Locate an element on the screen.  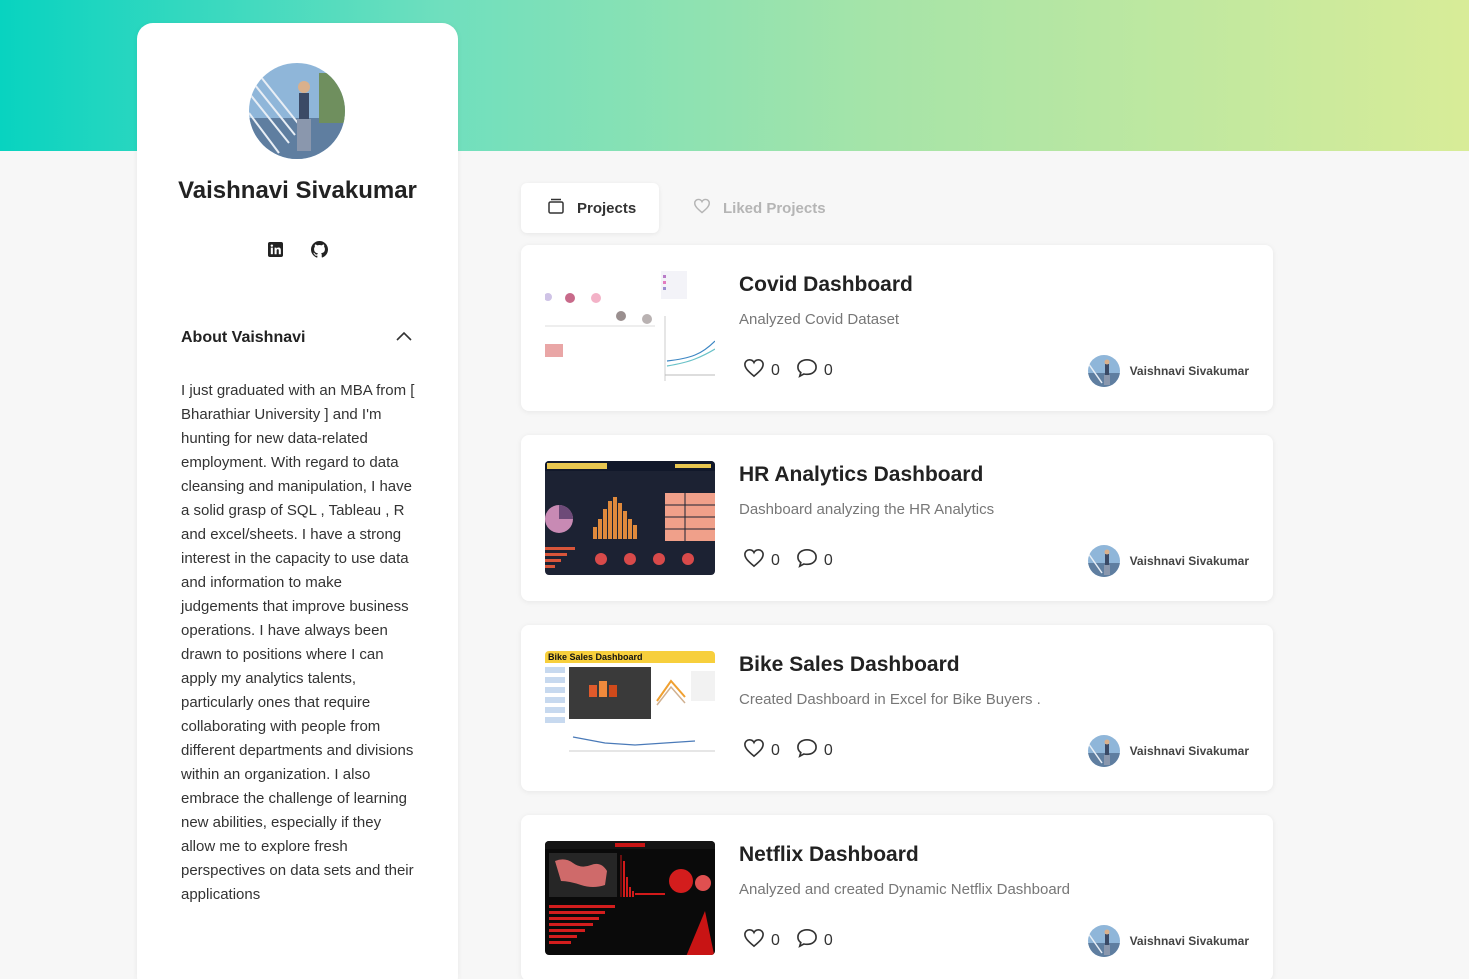
tab-liked-label: Liked Projects is located at coordinates (774, 208).